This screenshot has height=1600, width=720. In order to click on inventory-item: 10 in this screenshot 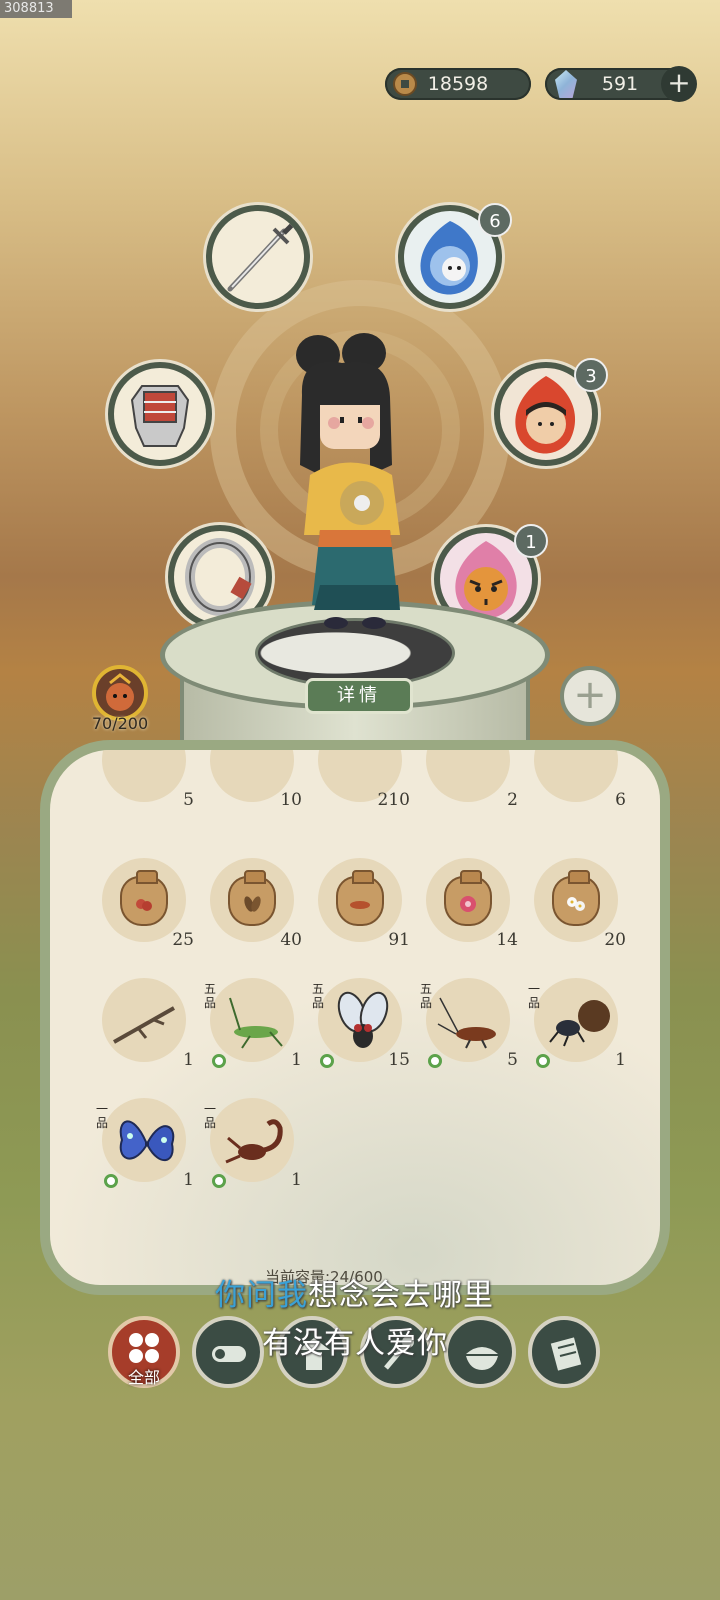, I will do `click(254, 780)`.